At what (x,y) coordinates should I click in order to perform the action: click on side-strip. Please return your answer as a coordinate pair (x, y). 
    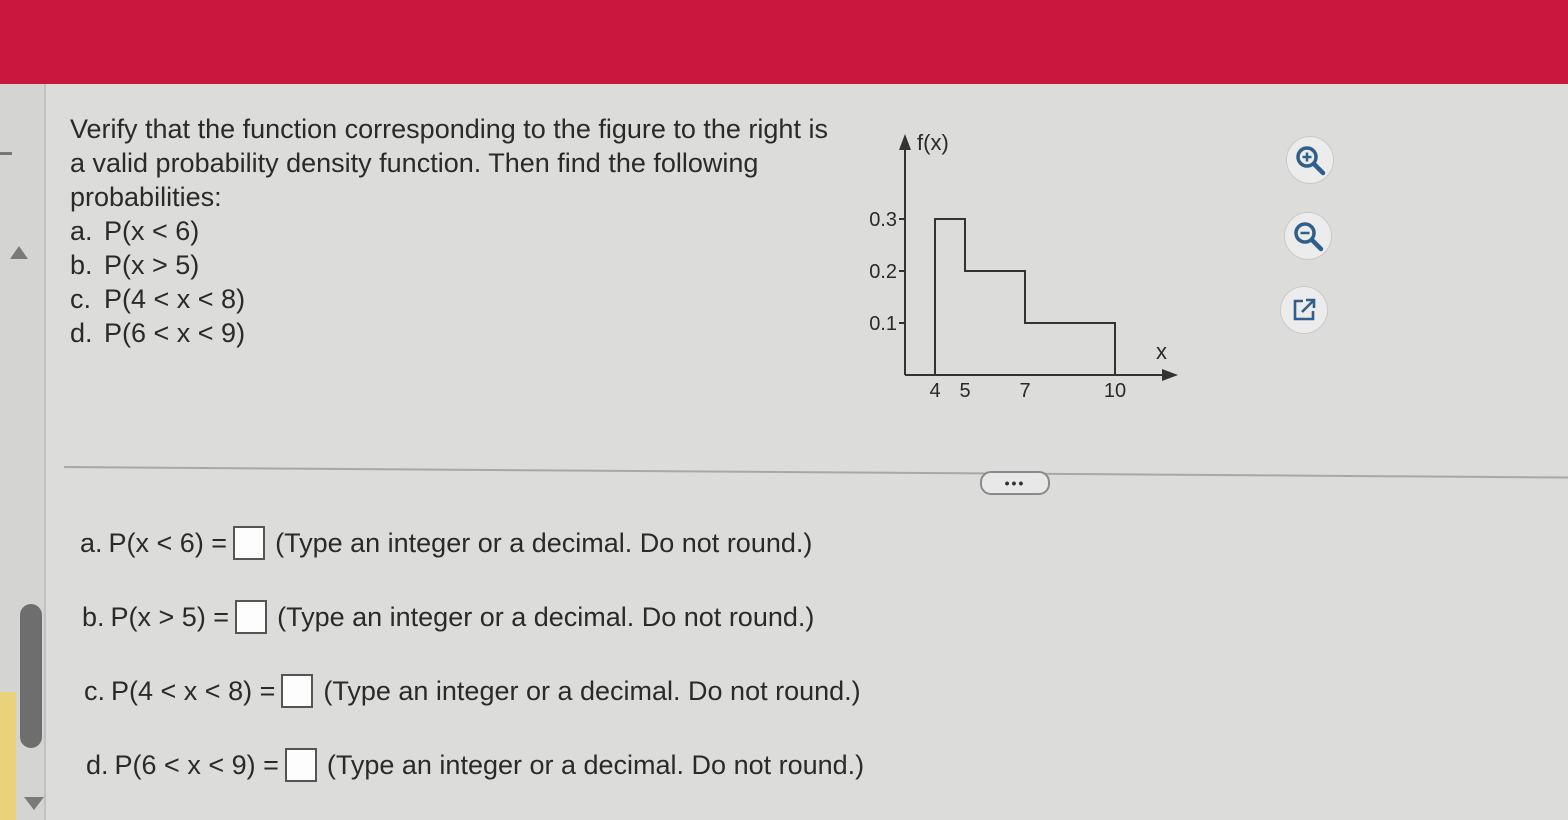
    Looking at the image, I should click on (8, 756).